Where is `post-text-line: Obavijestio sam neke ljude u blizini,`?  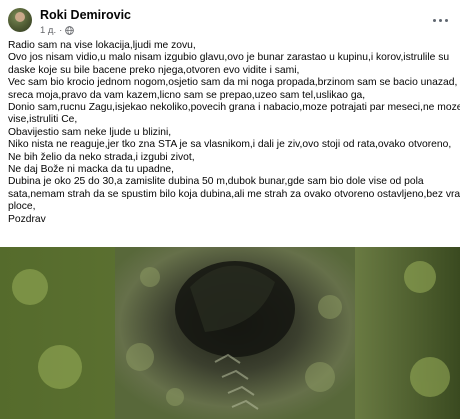
post-text-line: Obavijestio sam neke ljude u blizini, is located at coordinates (90, 132).